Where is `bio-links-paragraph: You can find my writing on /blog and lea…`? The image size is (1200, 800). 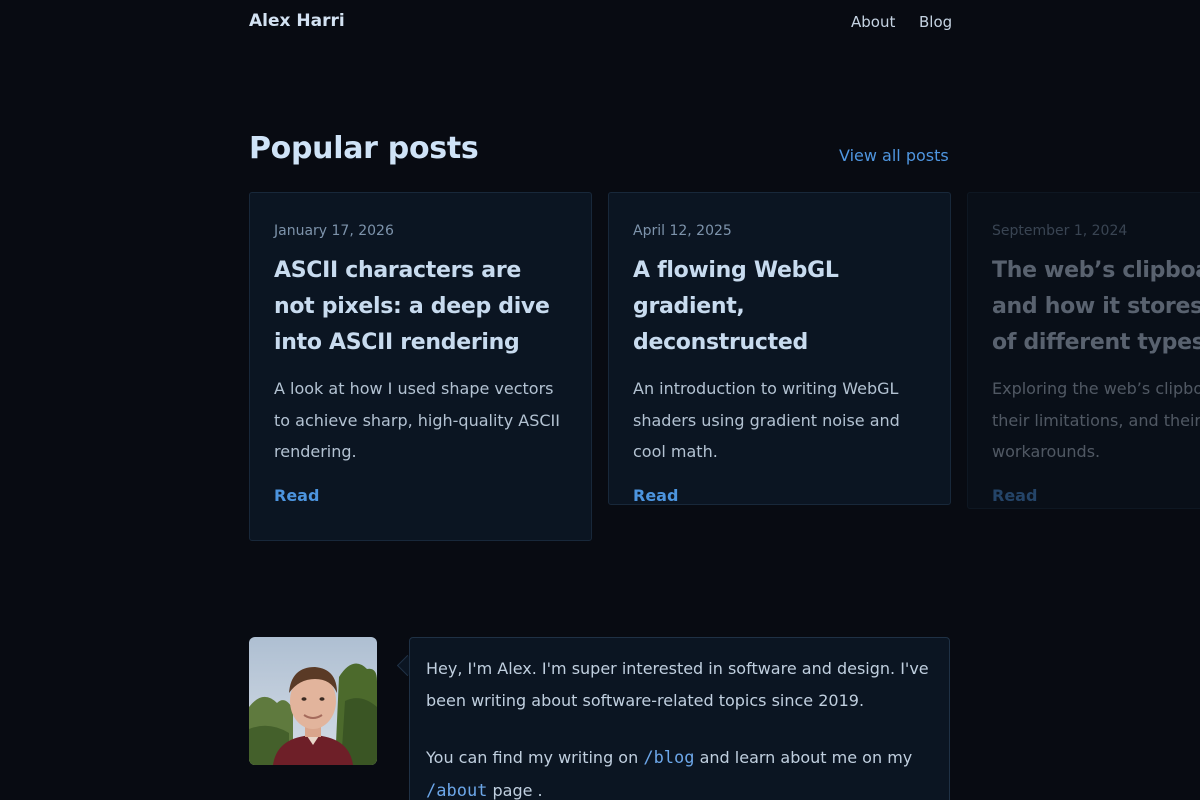 bio-links-paragraph: You can find my writing on /blog and lea… is located at coordinates (679, 771).